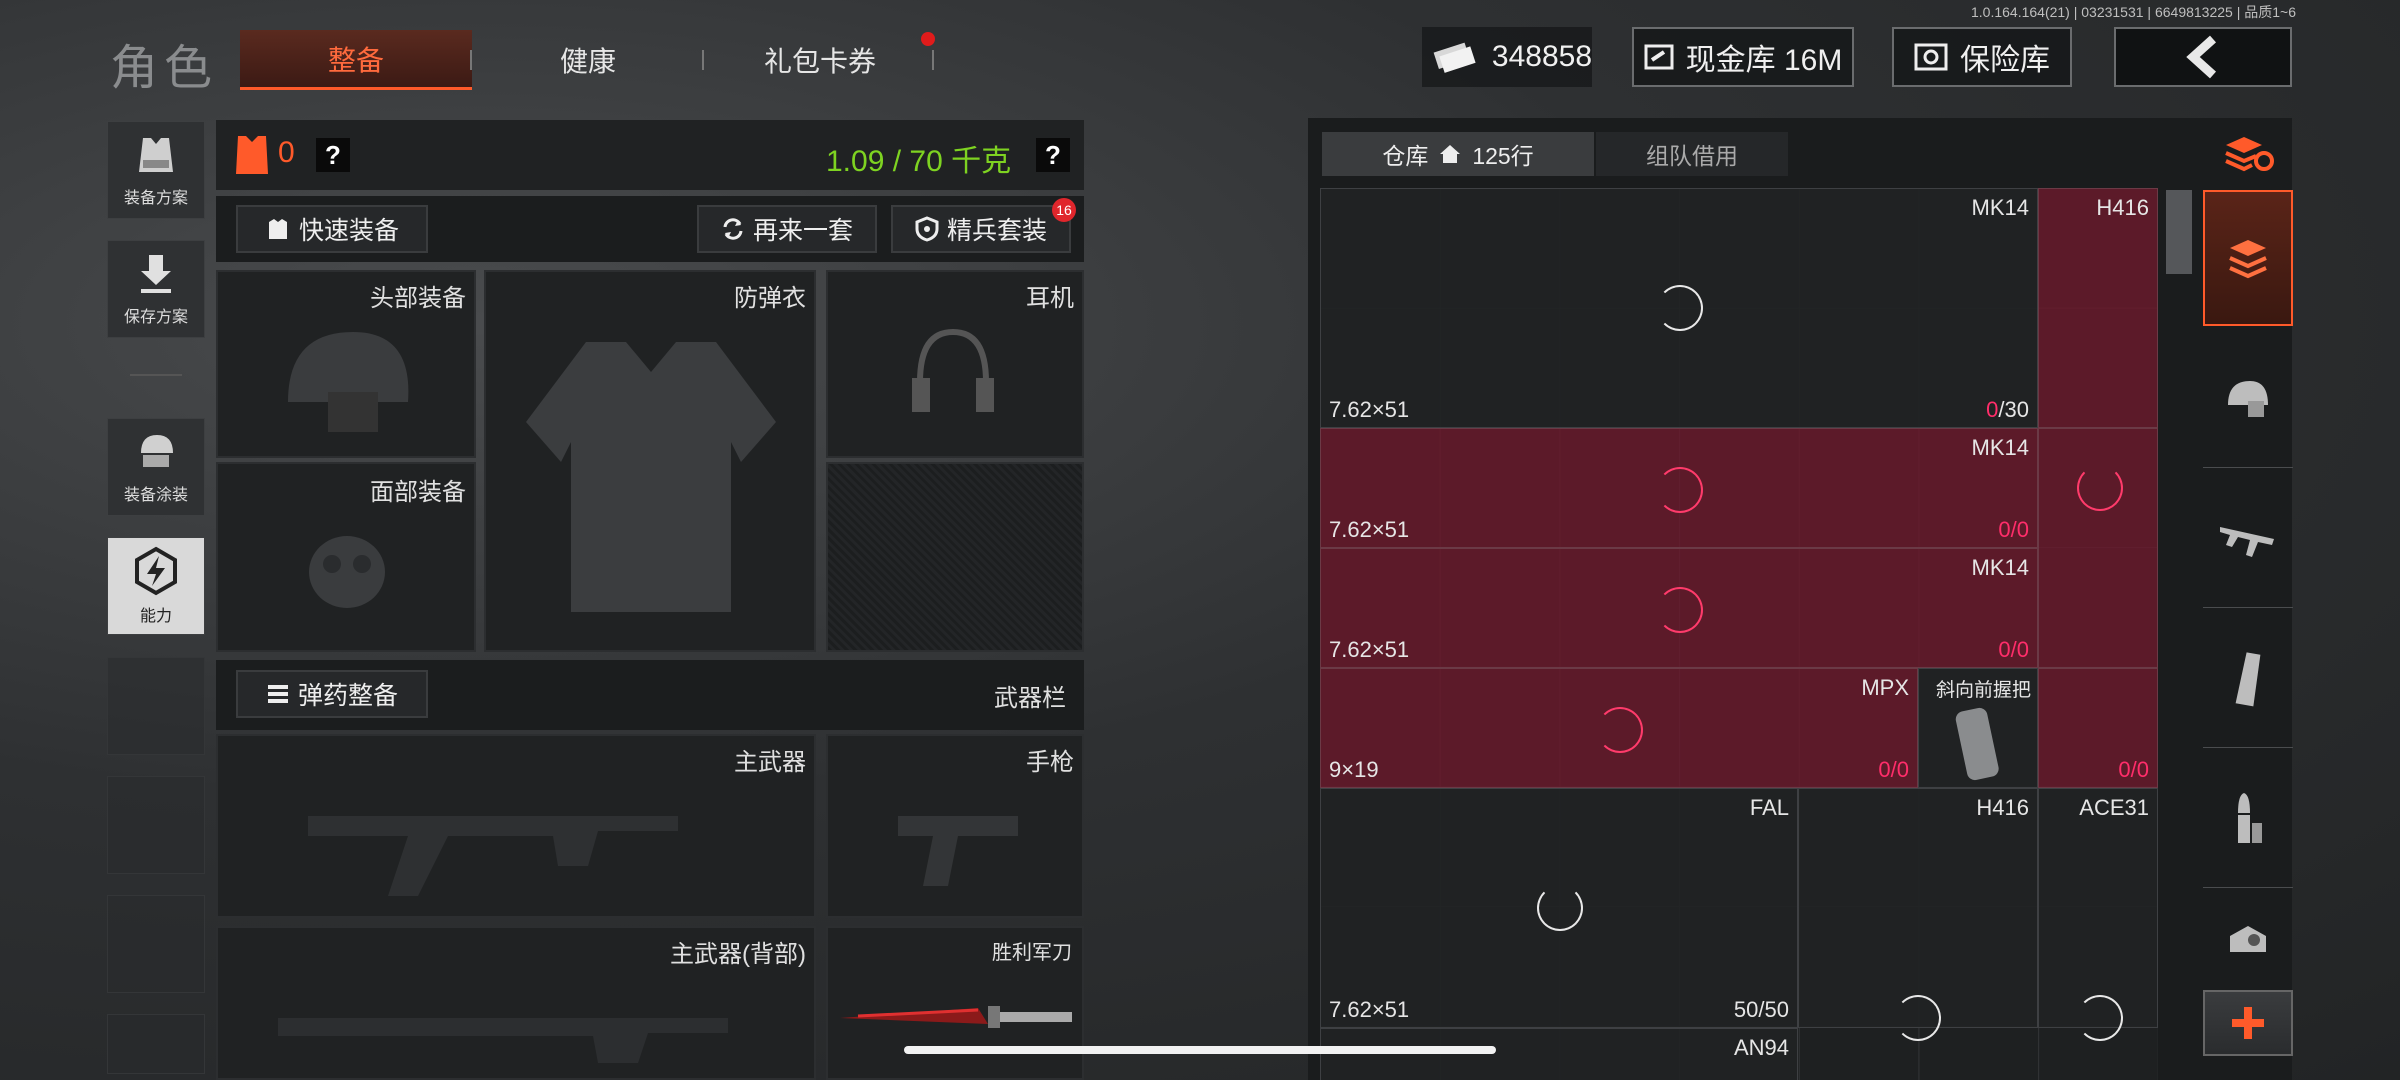  What do you see at coordinates (955, 1003) in the screenshot?
I see `knife-slot: 胜利军刀` at bounding box center [955, 1003].